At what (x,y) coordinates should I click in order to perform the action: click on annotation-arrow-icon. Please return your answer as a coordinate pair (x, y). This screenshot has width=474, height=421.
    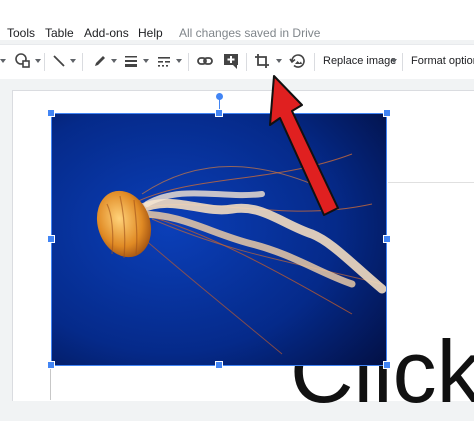
    Looking at the image, I should click on (304, 145).